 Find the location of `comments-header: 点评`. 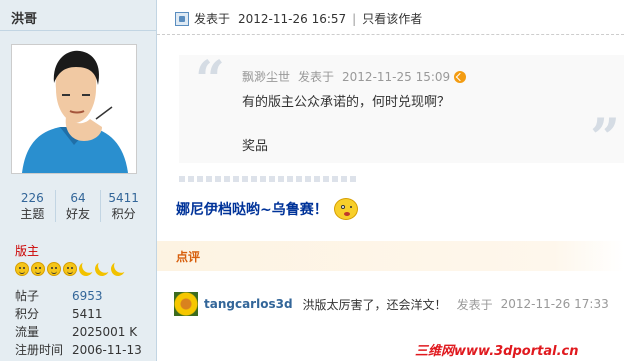

comments-header: 点评 is located at coordinates (390, 256).